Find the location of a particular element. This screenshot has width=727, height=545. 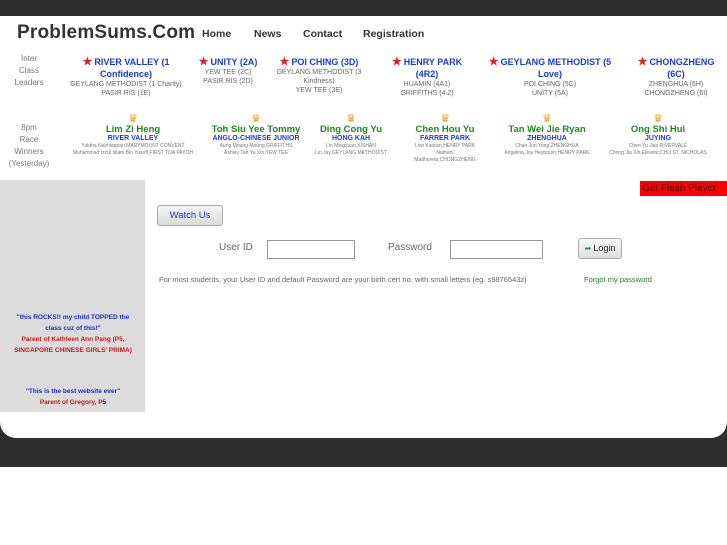

leader-title: GEYLANG METHODIST (5 Love) is located at coordinates (556, 68).